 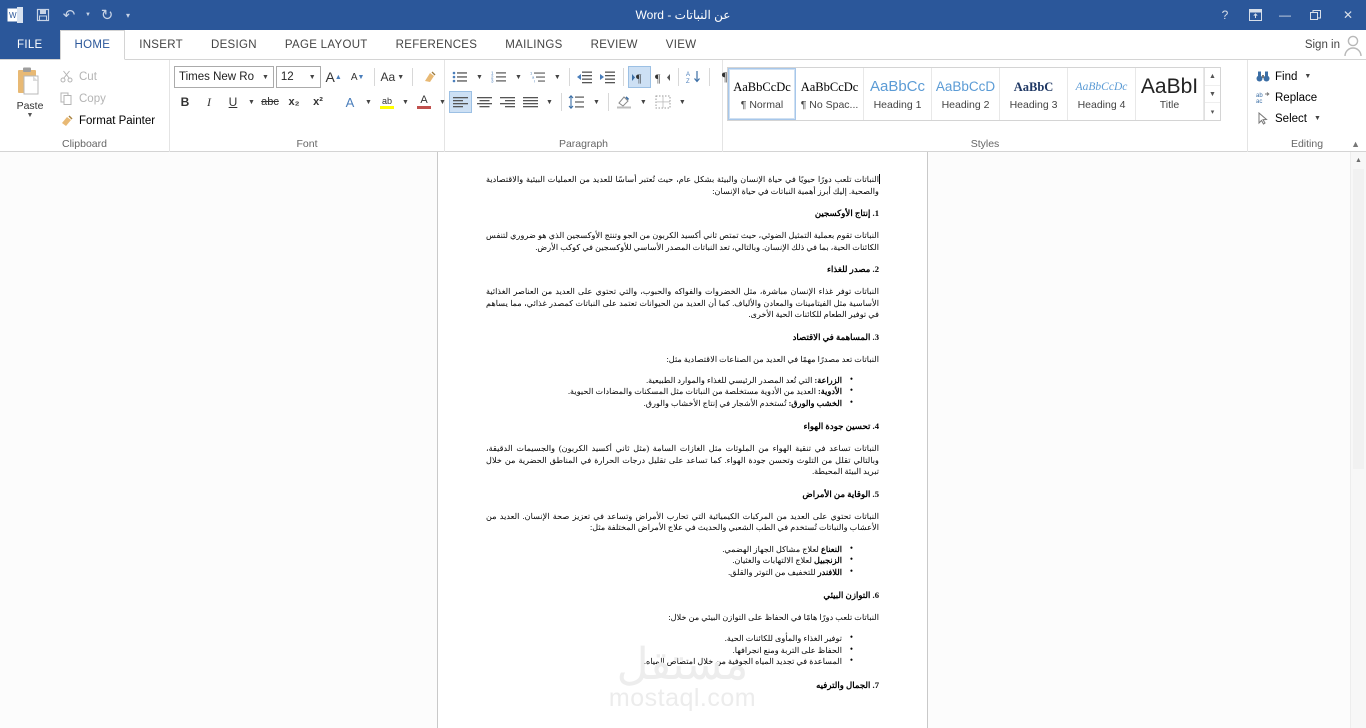 What do you see at coordinates (251, 102) in the screenshot?
I see `underline-dropdown-icon: ▼` at bounding box center [251, 102].